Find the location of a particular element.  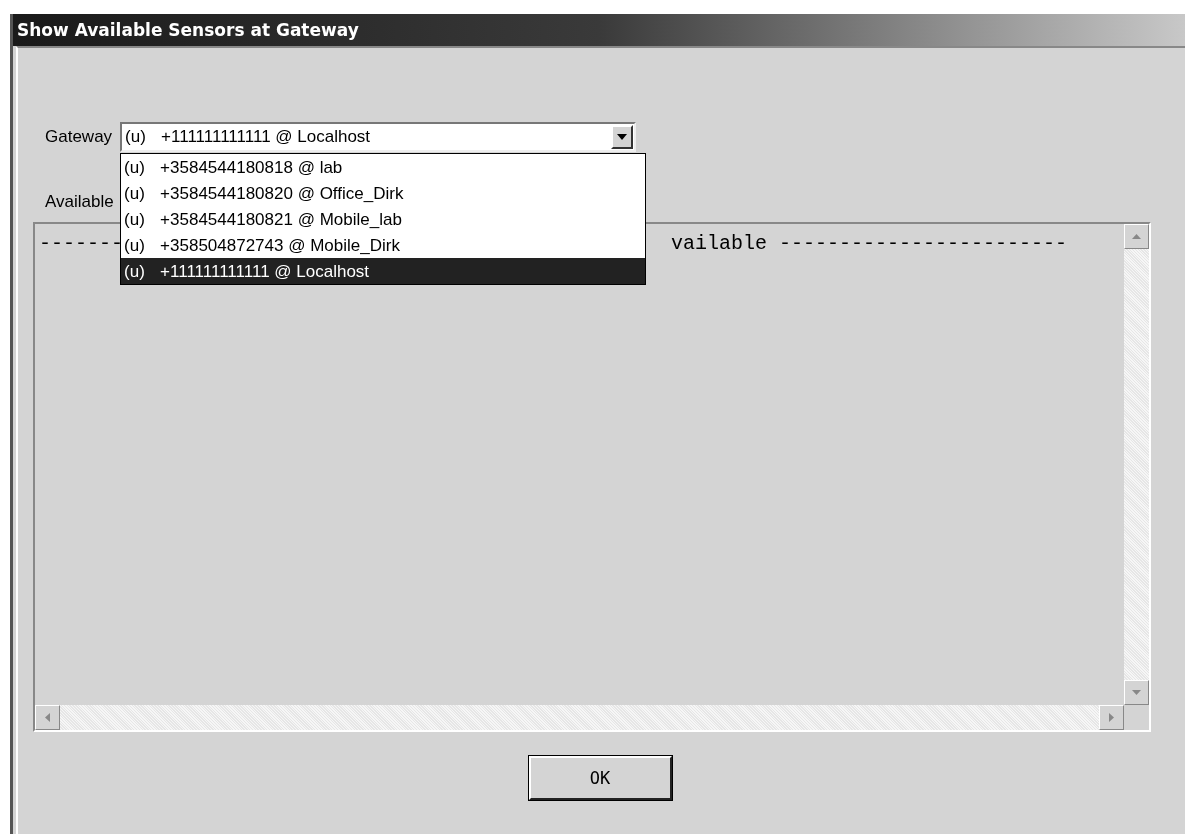

dropdown-option: (u) +358504872743 @ Mobile_Dirk is located at coordinates (383, 245).